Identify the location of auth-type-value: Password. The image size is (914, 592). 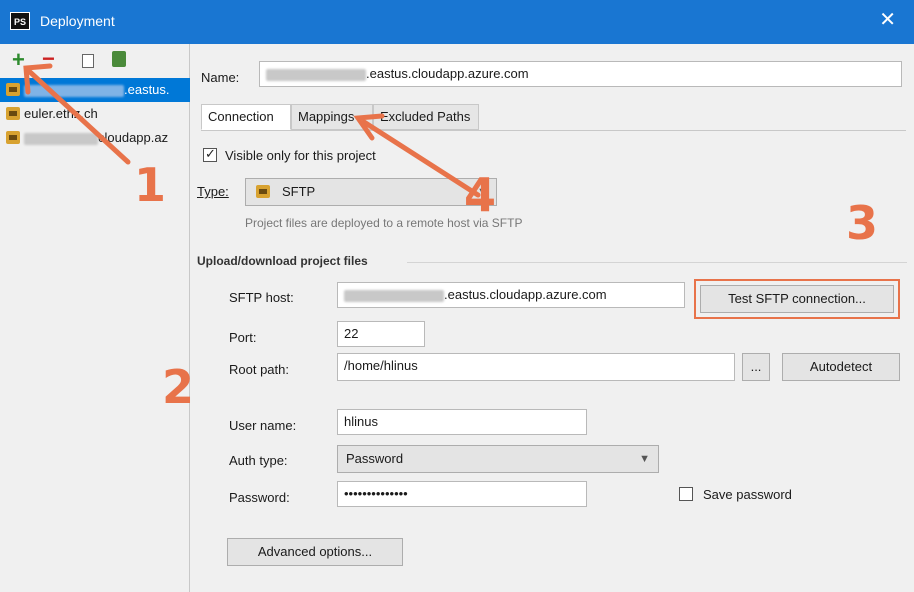
(375, 458).